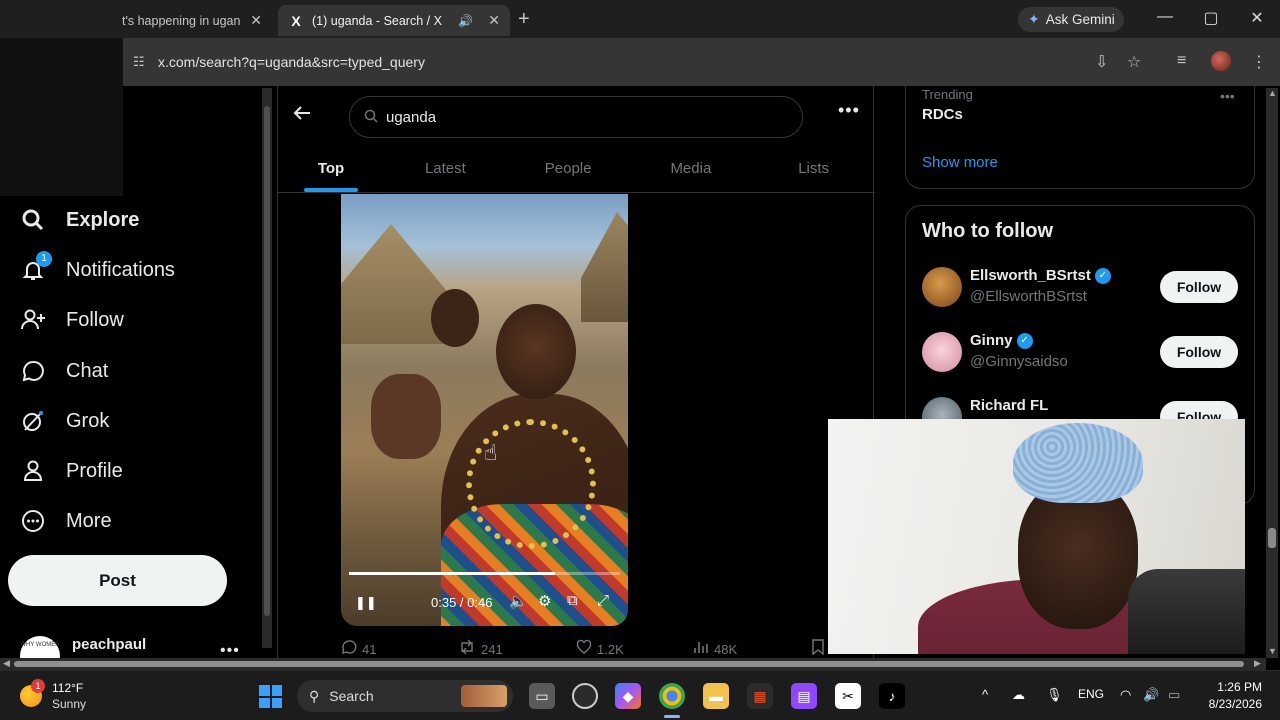  Describe the element at coordinates (455, 318) in the screenshot. I see `video-frame-figure` at that location.